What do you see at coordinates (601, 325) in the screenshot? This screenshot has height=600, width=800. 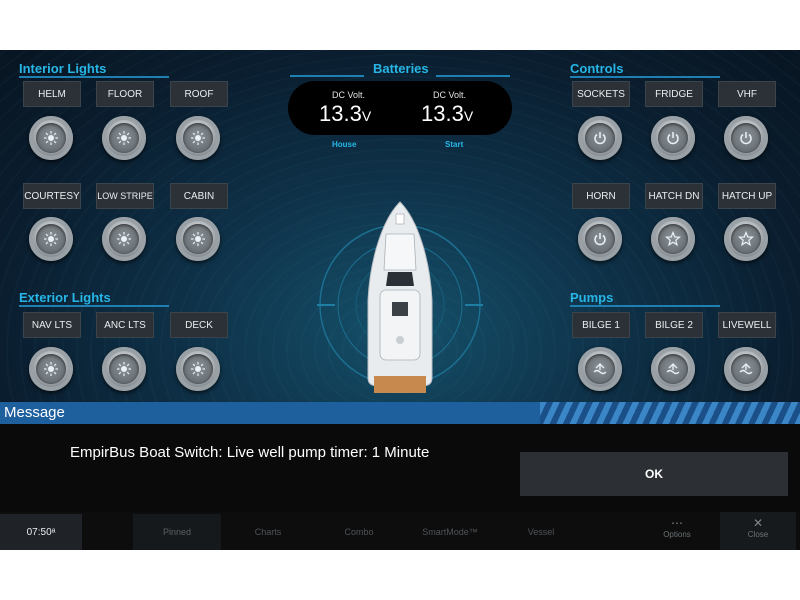 I see `bilge-1-label: BILGE 1` at bounding box center [601, 325].